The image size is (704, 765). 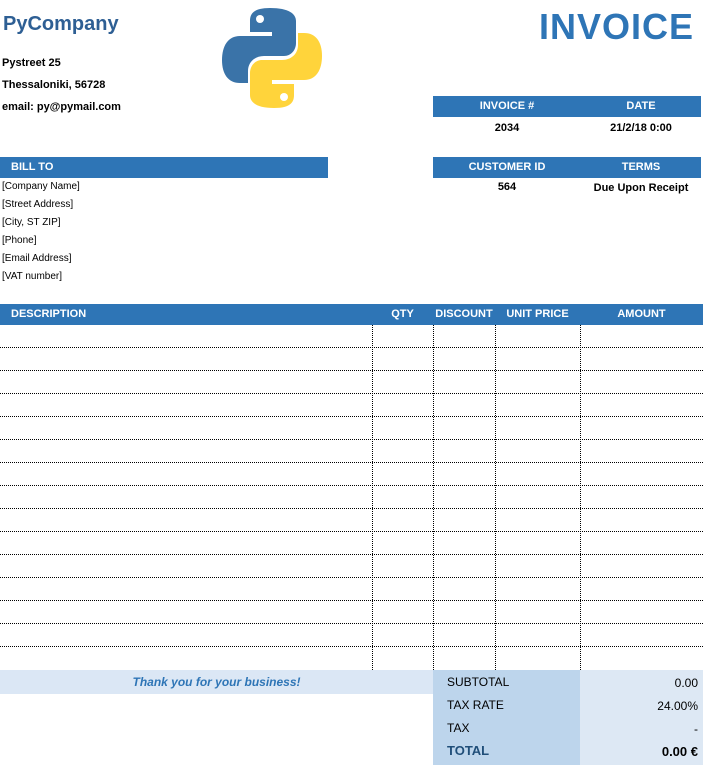 I want to click on date-header: DATE, so click(x=641, y=106).